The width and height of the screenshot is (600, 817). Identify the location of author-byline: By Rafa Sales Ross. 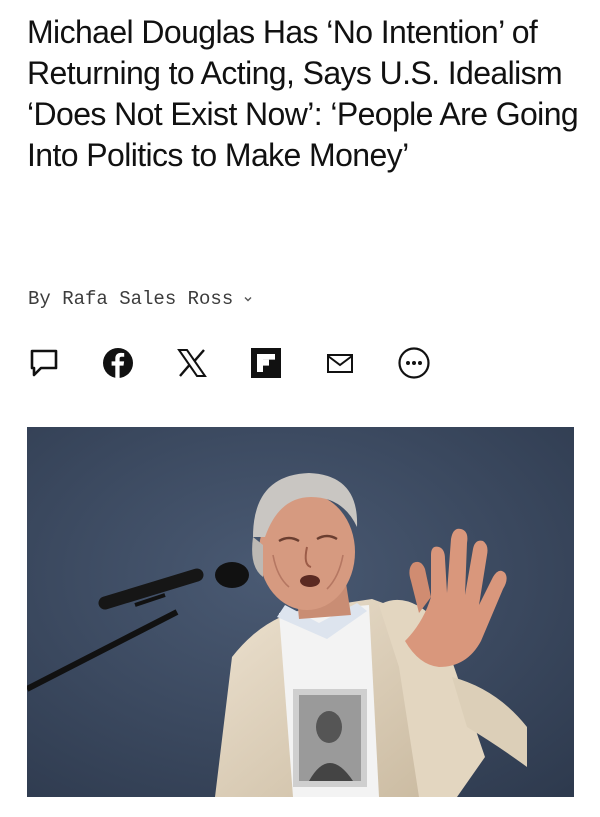
(140, 299).